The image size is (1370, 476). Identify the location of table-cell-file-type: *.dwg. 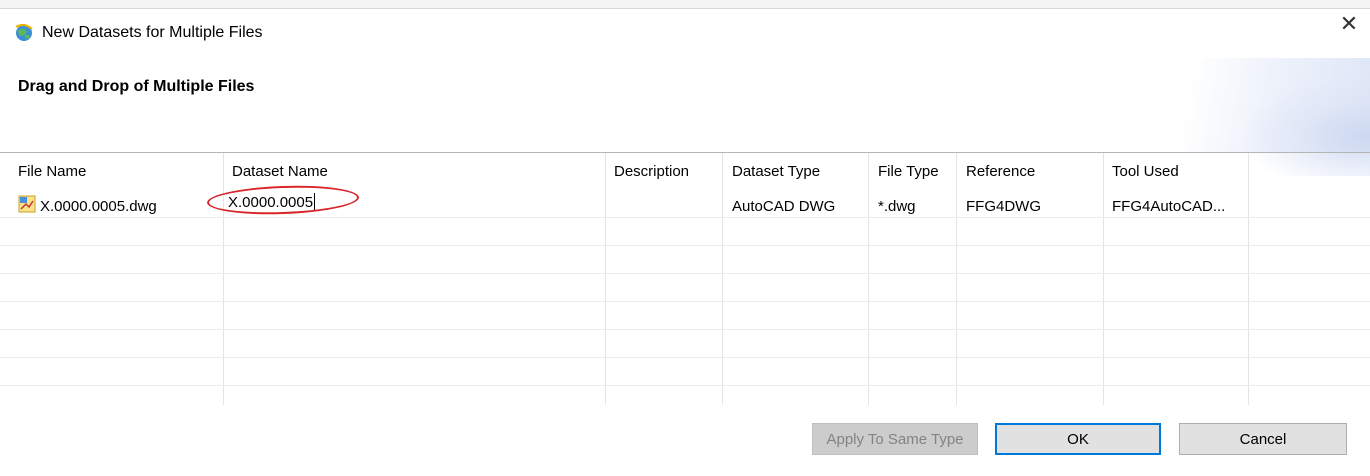
(897, 207).